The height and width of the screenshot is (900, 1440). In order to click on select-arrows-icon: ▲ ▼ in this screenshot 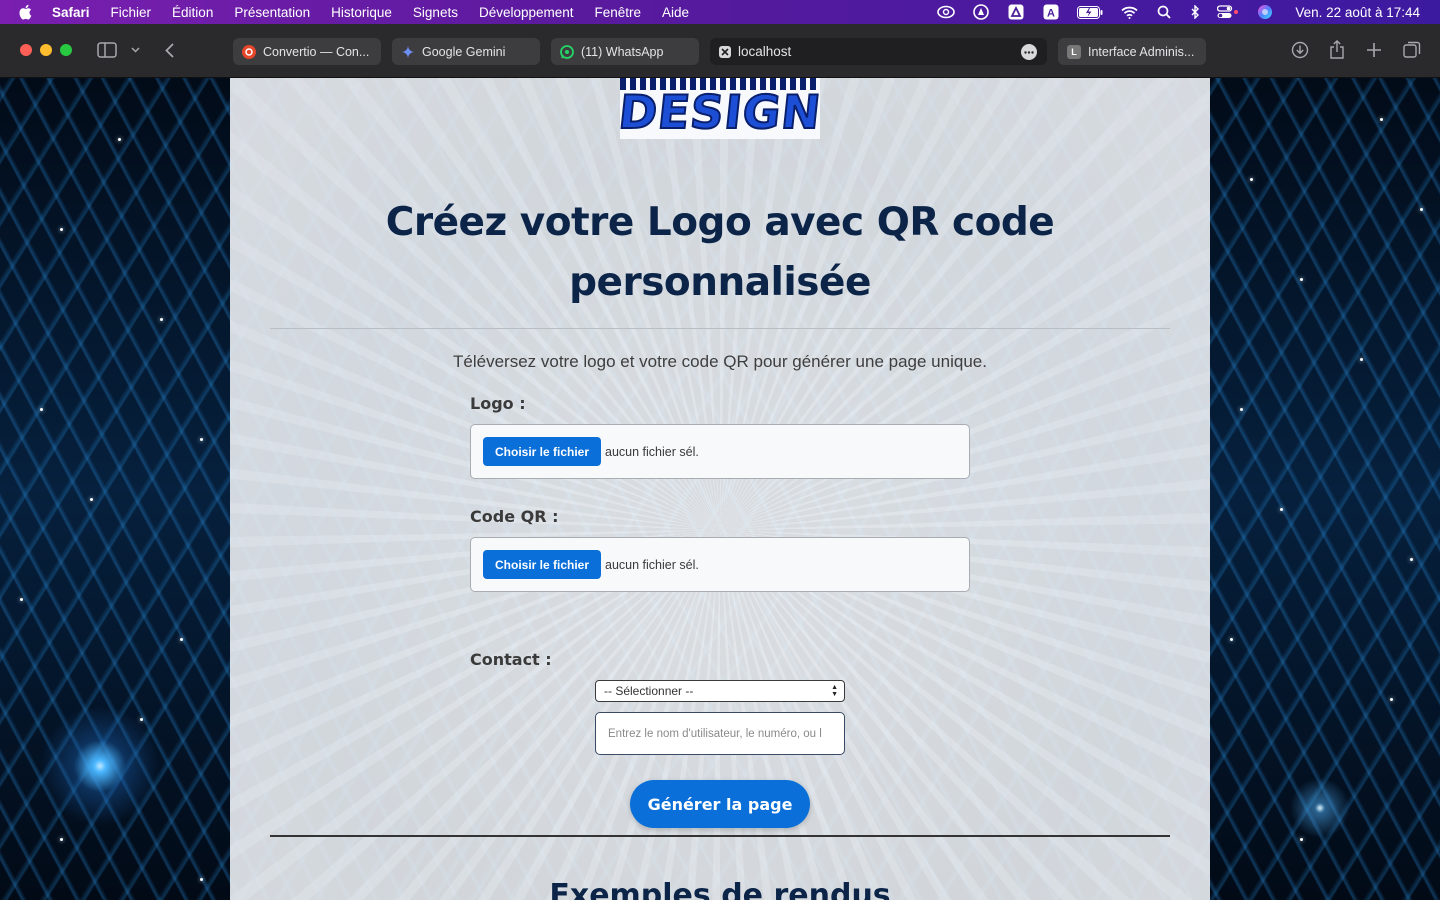, I will do `click(834, 691)`.